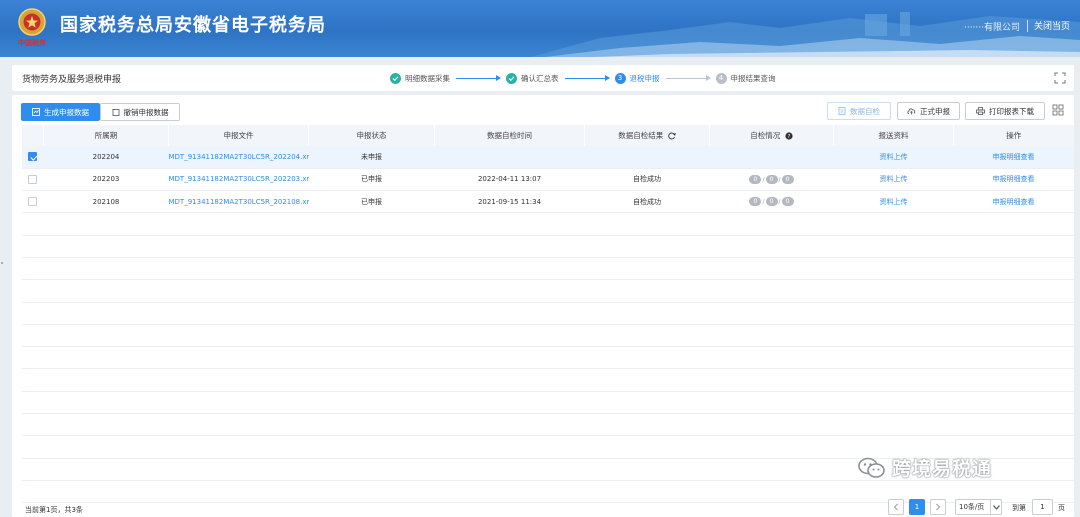 This screenshot has width=1080, height=517. I want to click on generate-data-button: 生成申报数据, so click(60, 112).